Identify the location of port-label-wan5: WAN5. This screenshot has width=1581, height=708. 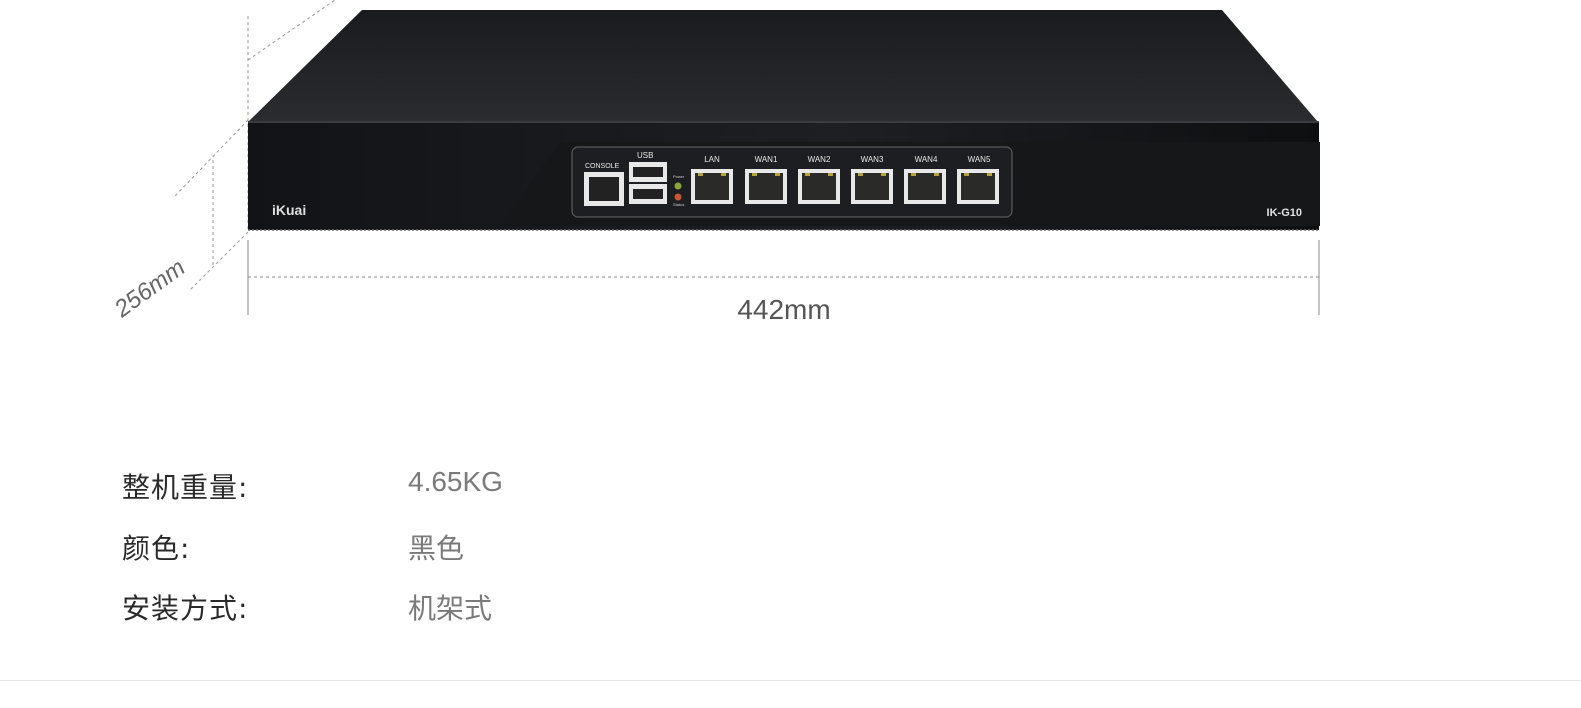
(979, 159).